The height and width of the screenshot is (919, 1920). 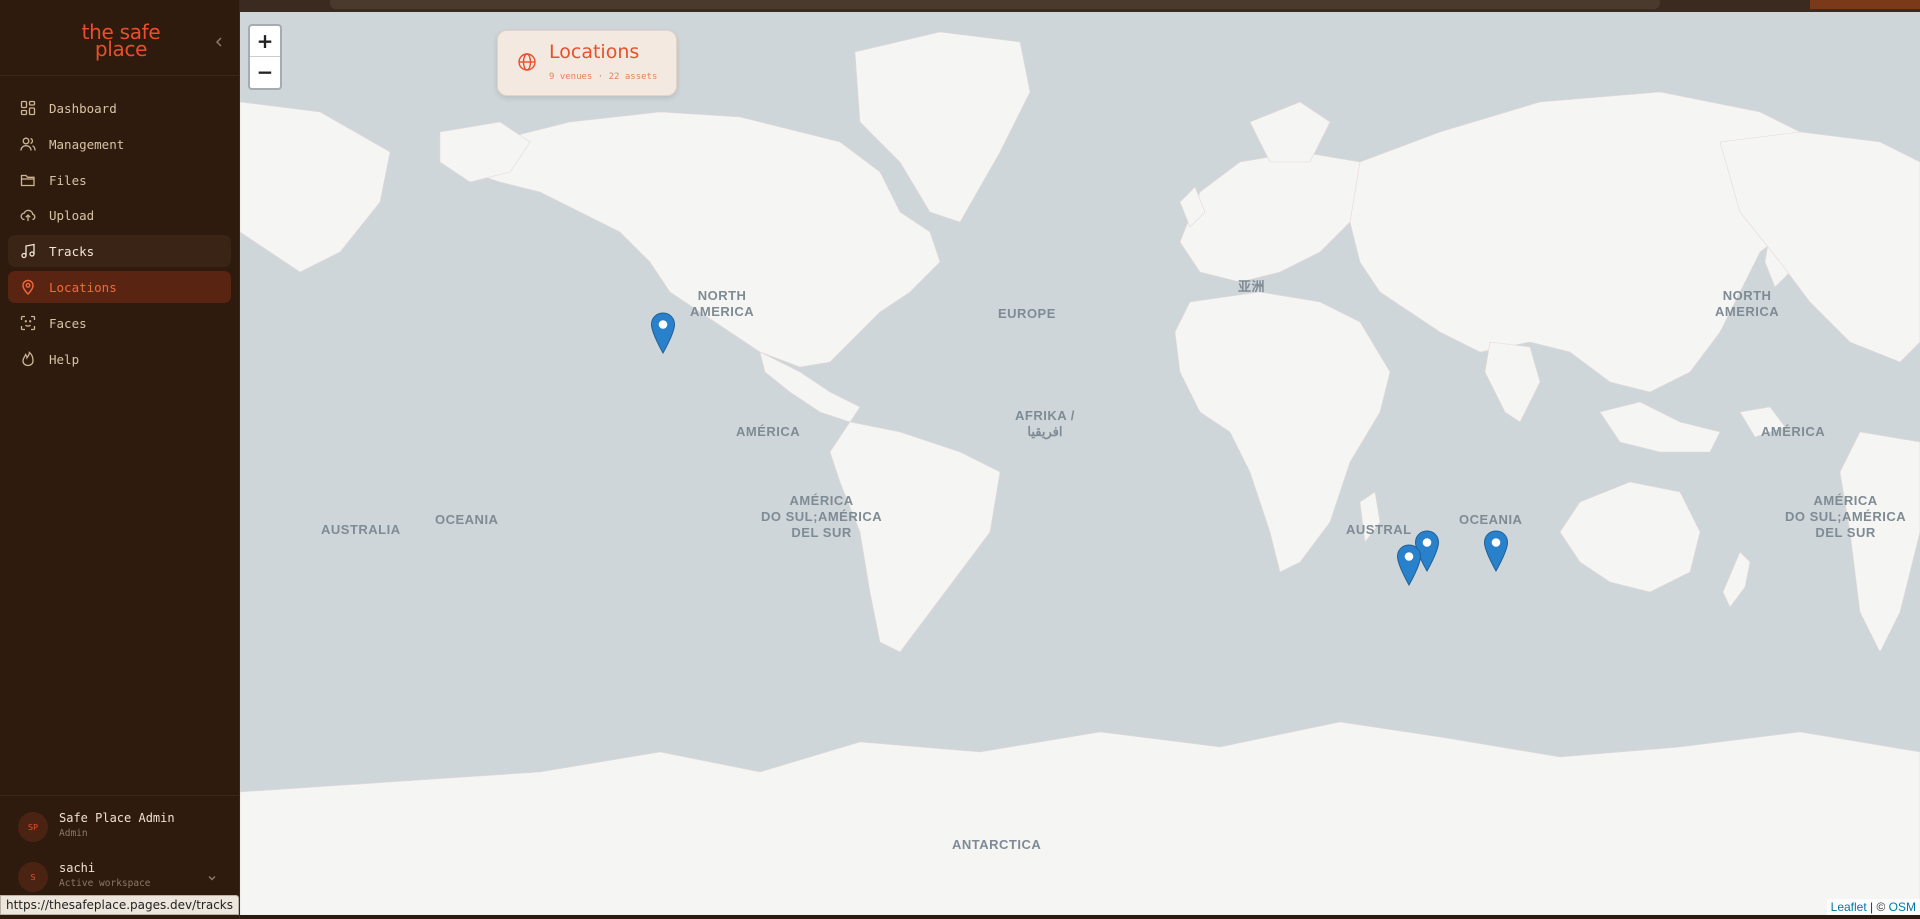 What do you see at coordinates (527, 62) in the screenshot?
I see `globe-icon` at bounding box center [527, 62].